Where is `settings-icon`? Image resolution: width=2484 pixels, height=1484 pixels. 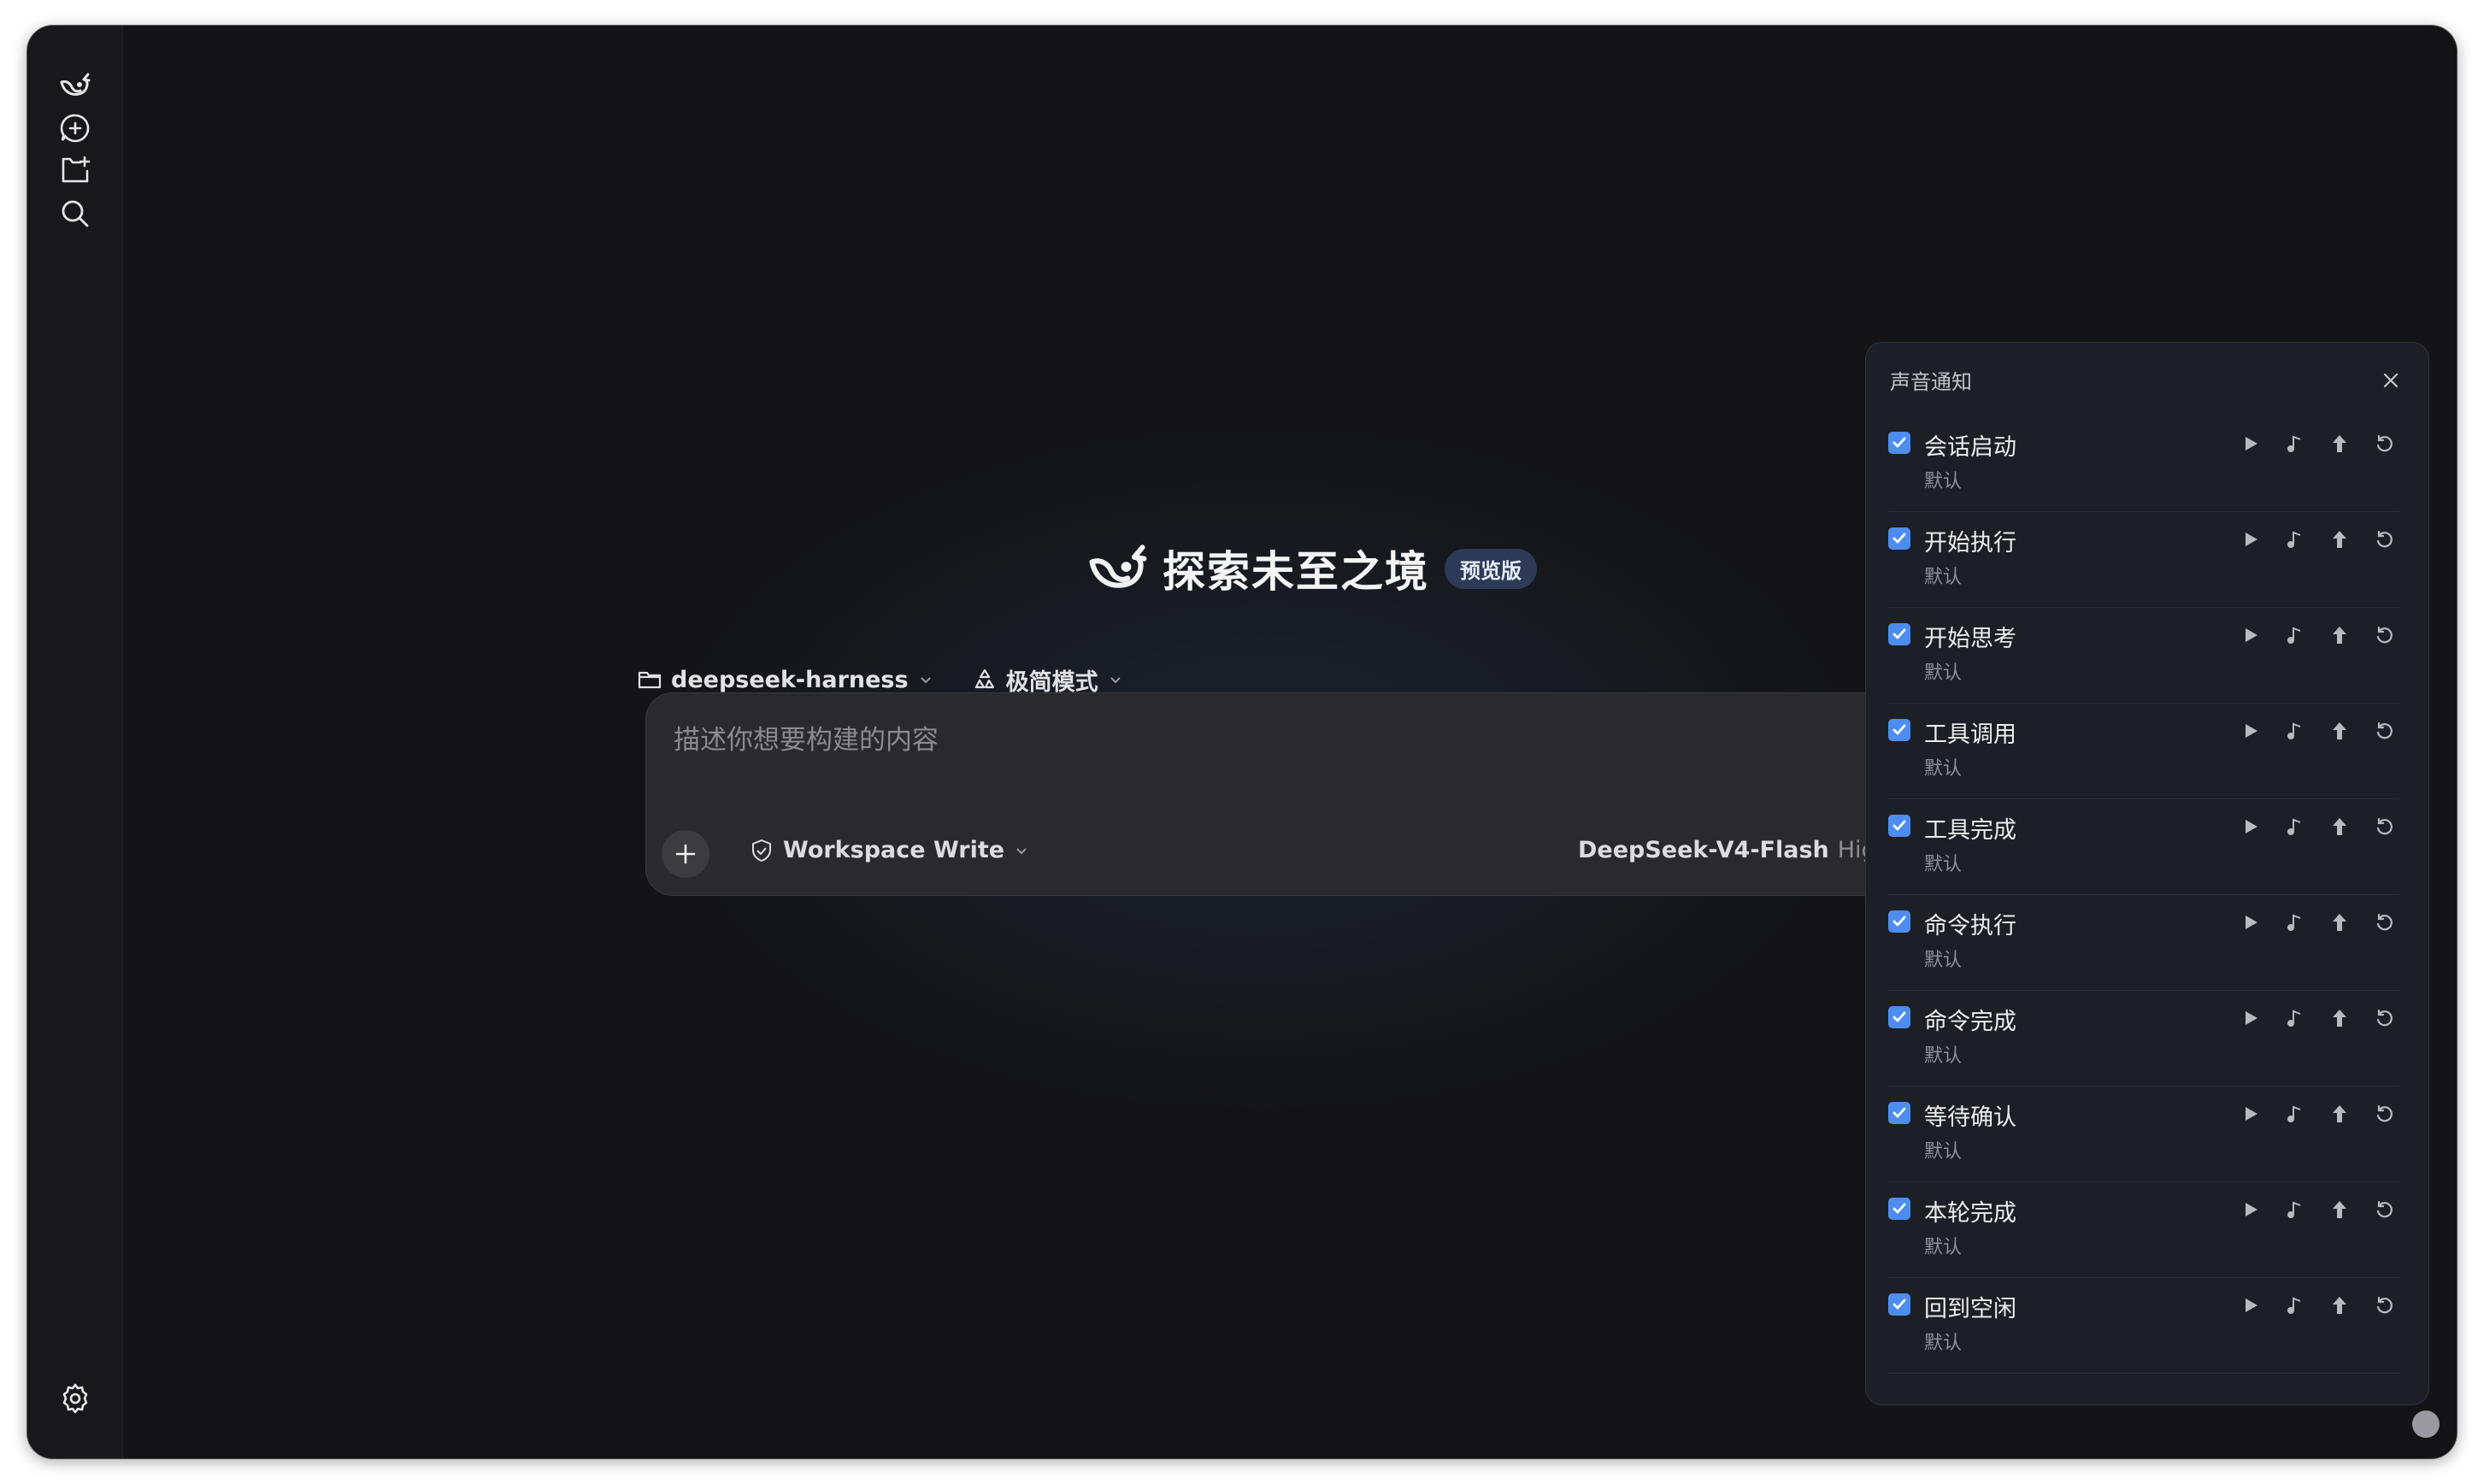
settings-icon is located at coordinates (75, 1398).